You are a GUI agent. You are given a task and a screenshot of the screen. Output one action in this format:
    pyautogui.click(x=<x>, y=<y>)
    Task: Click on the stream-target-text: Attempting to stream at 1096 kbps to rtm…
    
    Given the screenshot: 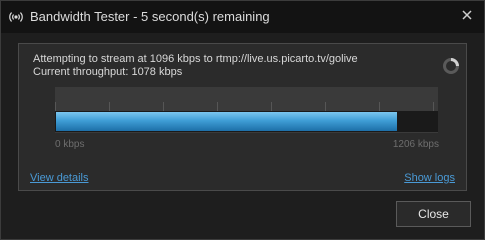 What is the action you would take?
    pyautogui.click(x=195, y=59)
    